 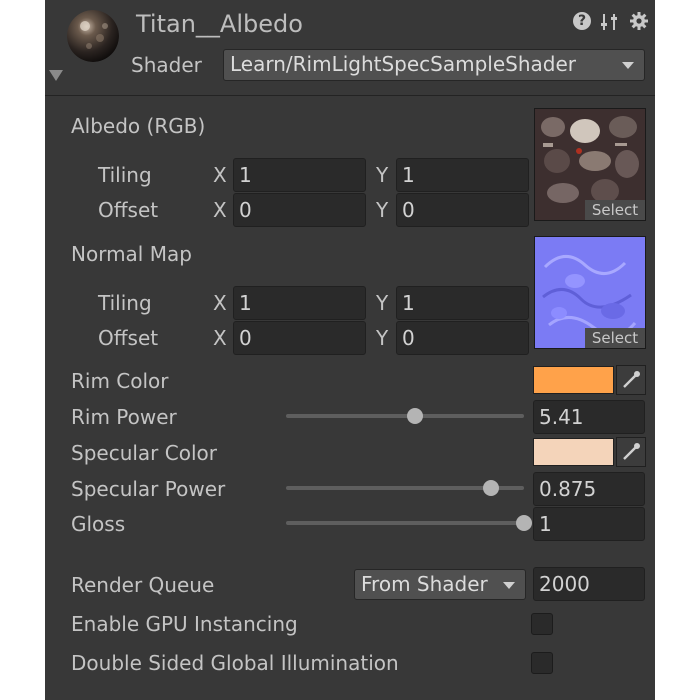 What do you see at coordinates (582, 21) in the screenshot?
I see `help-icon: ?` at bounding box center [582, 21].